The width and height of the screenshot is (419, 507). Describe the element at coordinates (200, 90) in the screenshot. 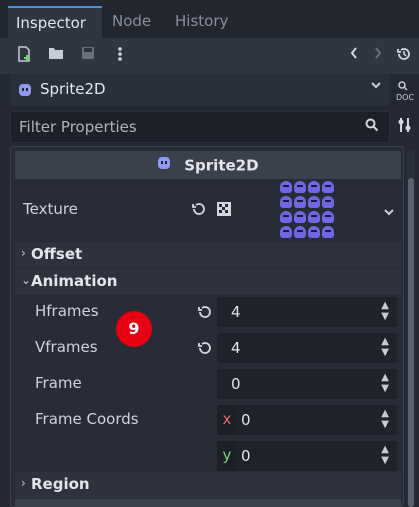

I see `object-selector: Sprite2D` at that location.